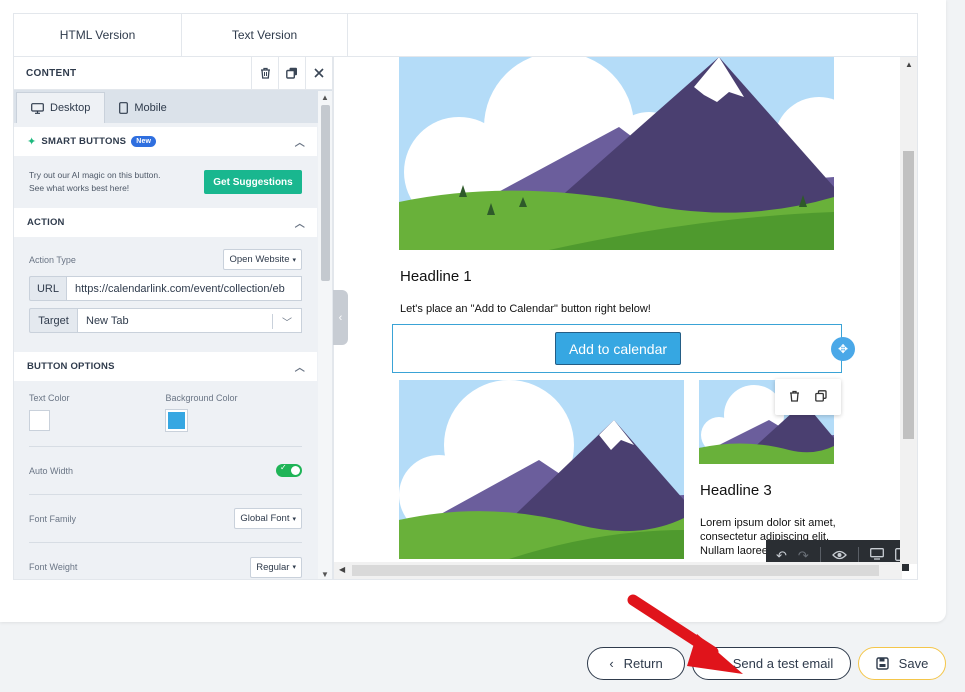 The width and height of the screenshot is (965, 692). I want to click on smart-text-line1: Try out our AI magic on this button., so click(95, 175).